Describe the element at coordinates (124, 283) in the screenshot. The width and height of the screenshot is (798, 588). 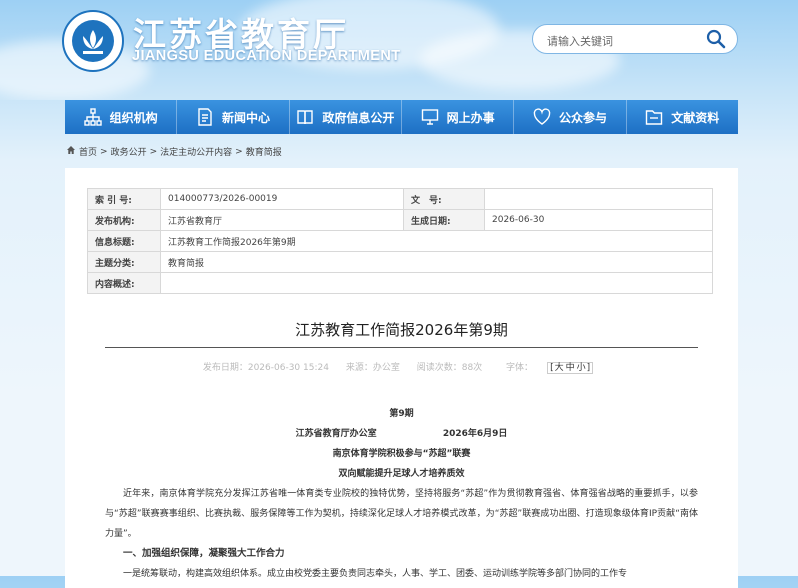
I see `summary-label: 内容概述:` at that location.